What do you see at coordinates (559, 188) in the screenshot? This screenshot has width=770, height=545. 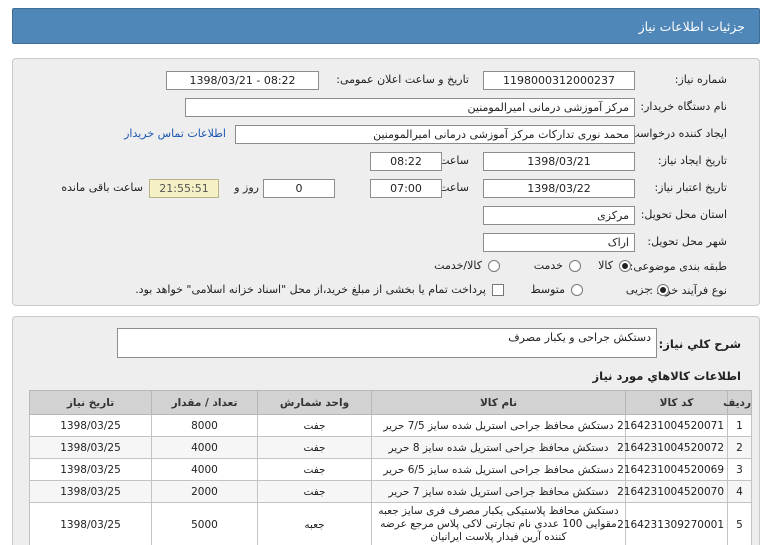 I see `validity-date-field: 1398/03/22` at bounding box center [559, 188].